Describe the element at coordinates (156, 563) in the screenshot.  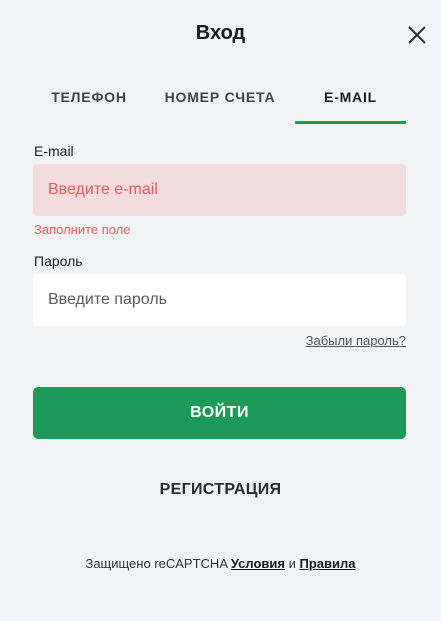
I see `recaptcha-text: Защищено reCAPTCHA` at that location.